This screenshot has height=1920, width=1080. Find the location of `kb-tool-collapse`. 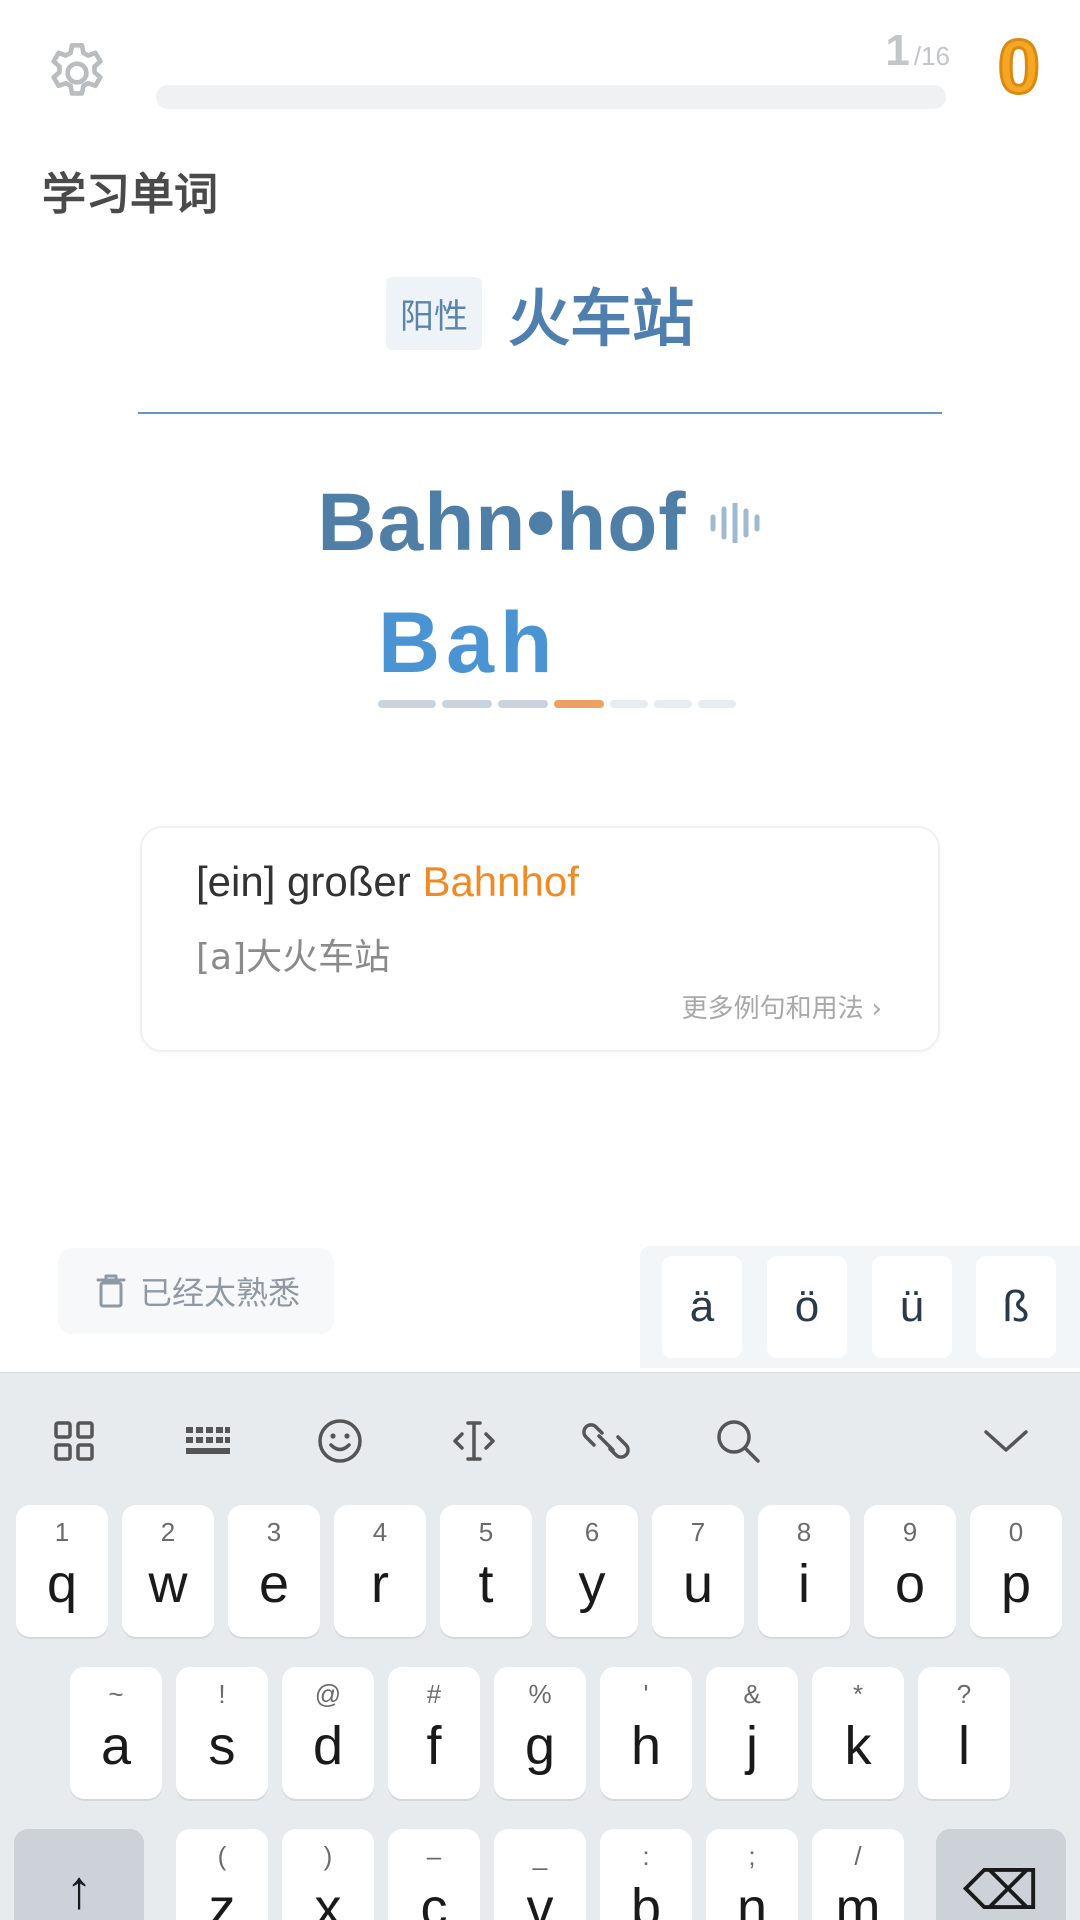

kb-tool-collapse is located at coordinates (1006, 1441).